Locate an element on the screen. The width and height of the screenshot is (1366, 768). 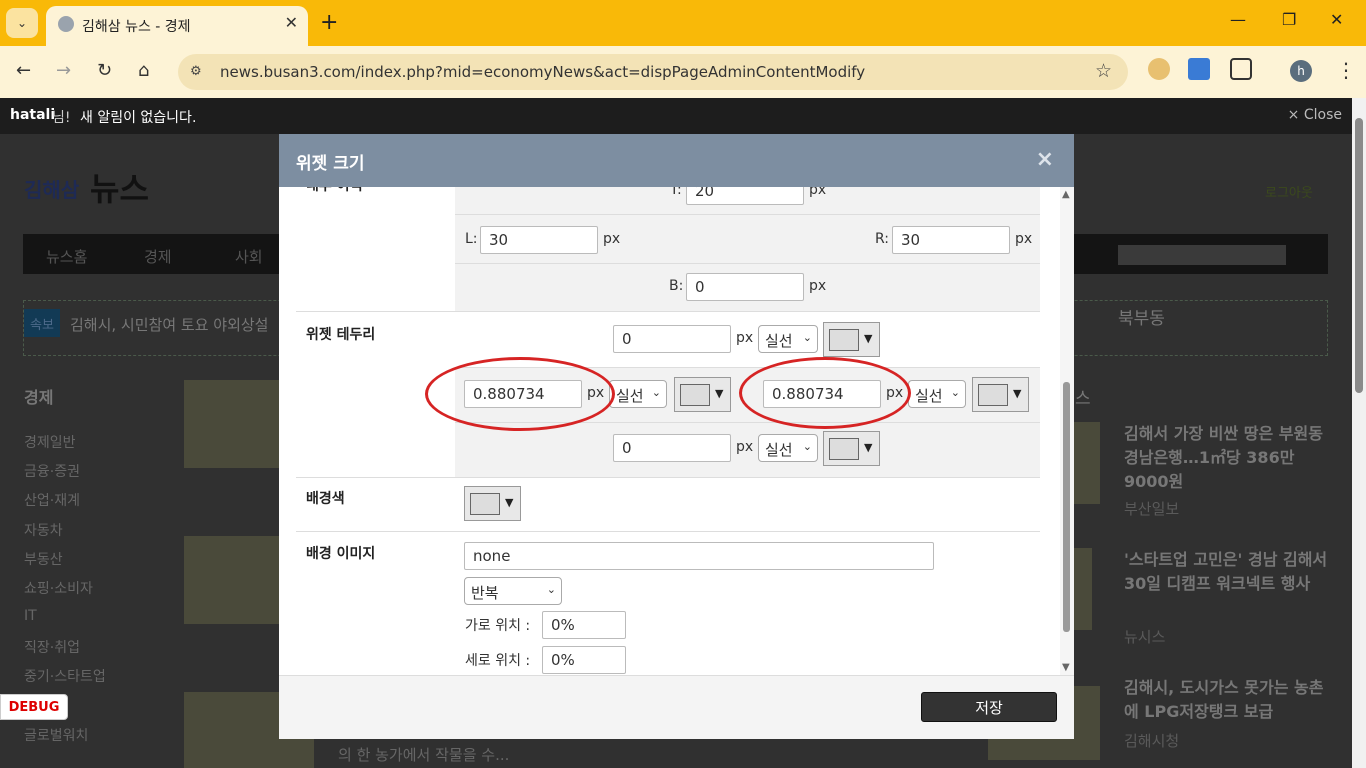
home-icon: ⌂ is located at coordinates (143, 70).